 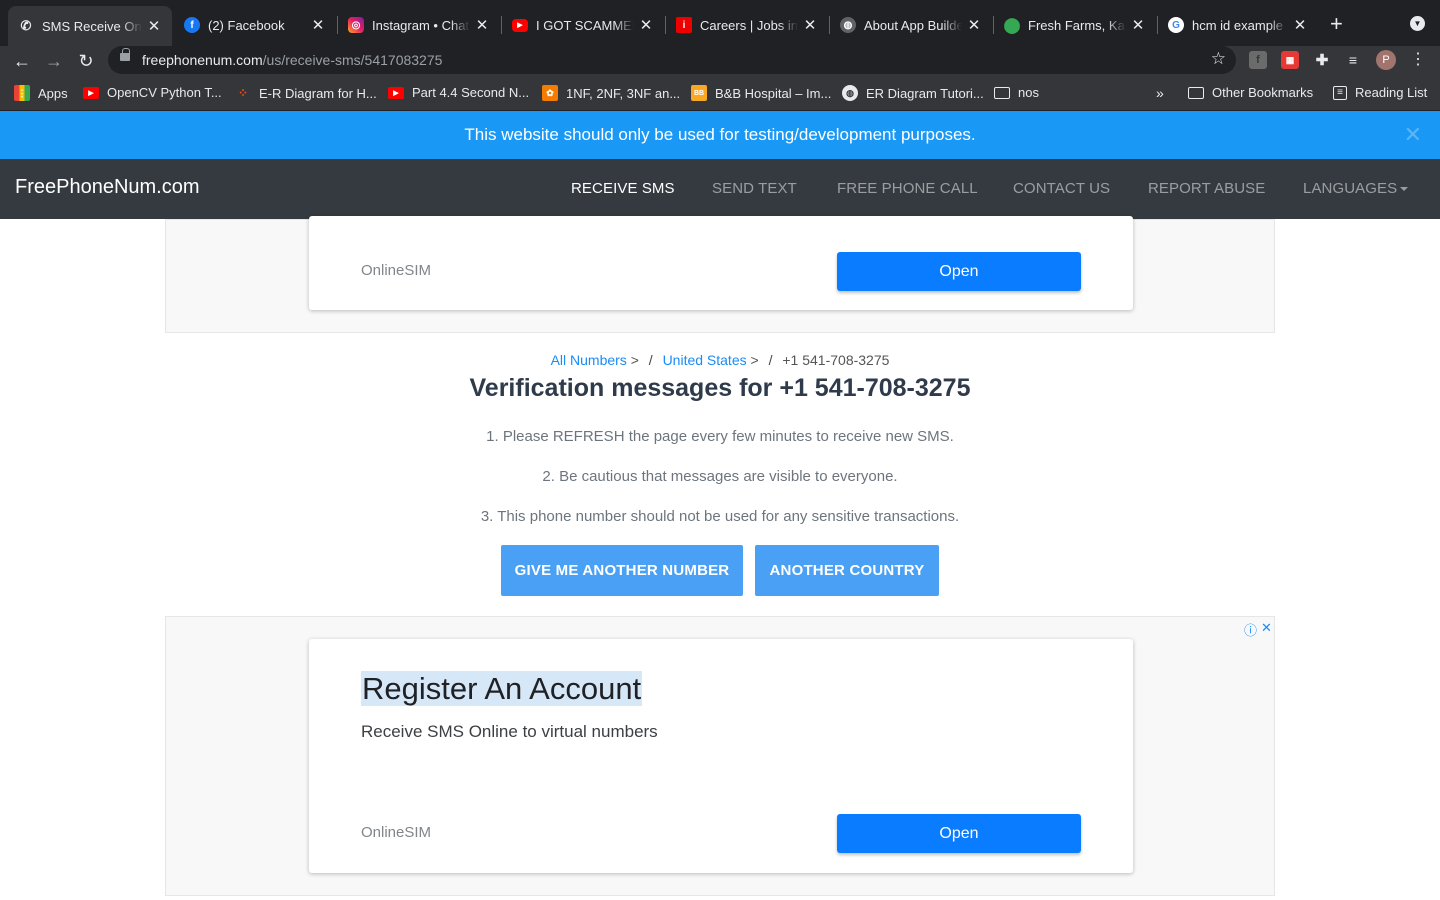 What do you see at coordinates (1290, 60) in the screenshot?
I see `red-extension-icon: ▦` at bounding box center [1290, 60].